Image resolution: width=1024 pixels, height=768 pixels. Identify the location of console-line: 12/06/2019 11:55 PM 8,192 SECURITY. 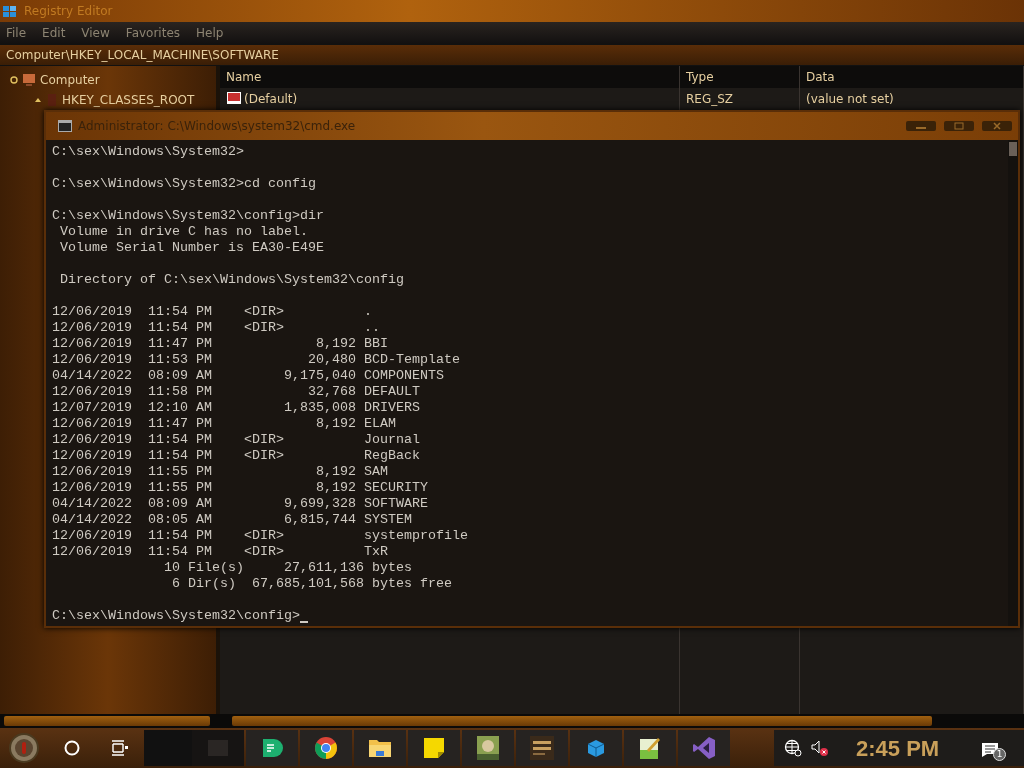
(240, 488).